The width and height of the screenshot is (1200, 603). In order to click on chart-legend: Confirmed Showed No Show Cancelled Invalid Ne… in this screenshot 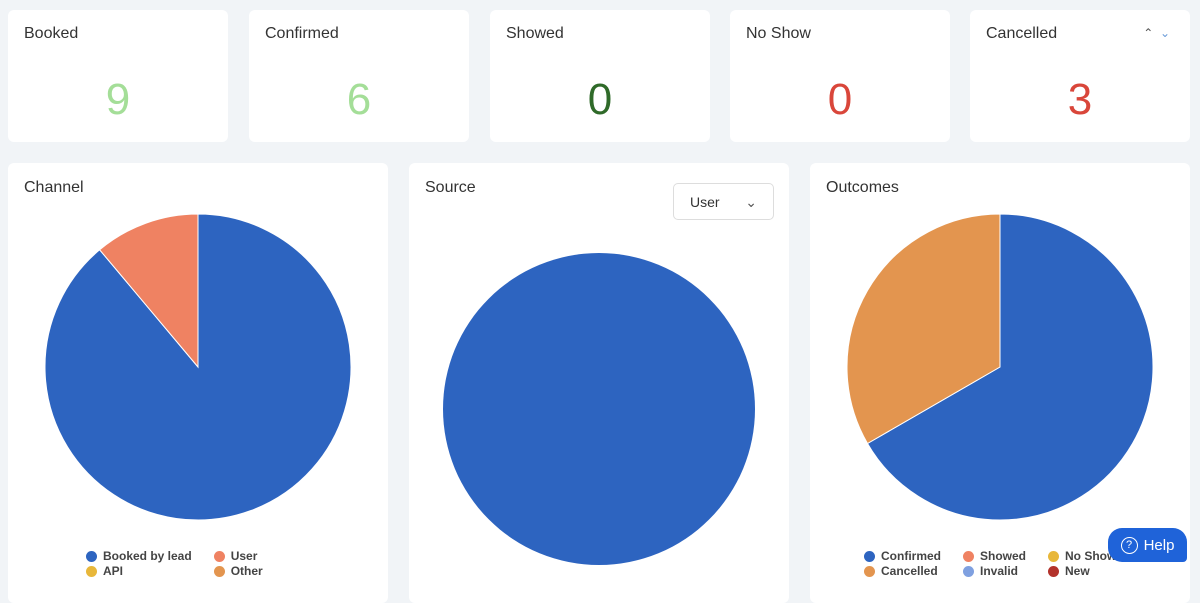, I will do `click(990, 563)`.